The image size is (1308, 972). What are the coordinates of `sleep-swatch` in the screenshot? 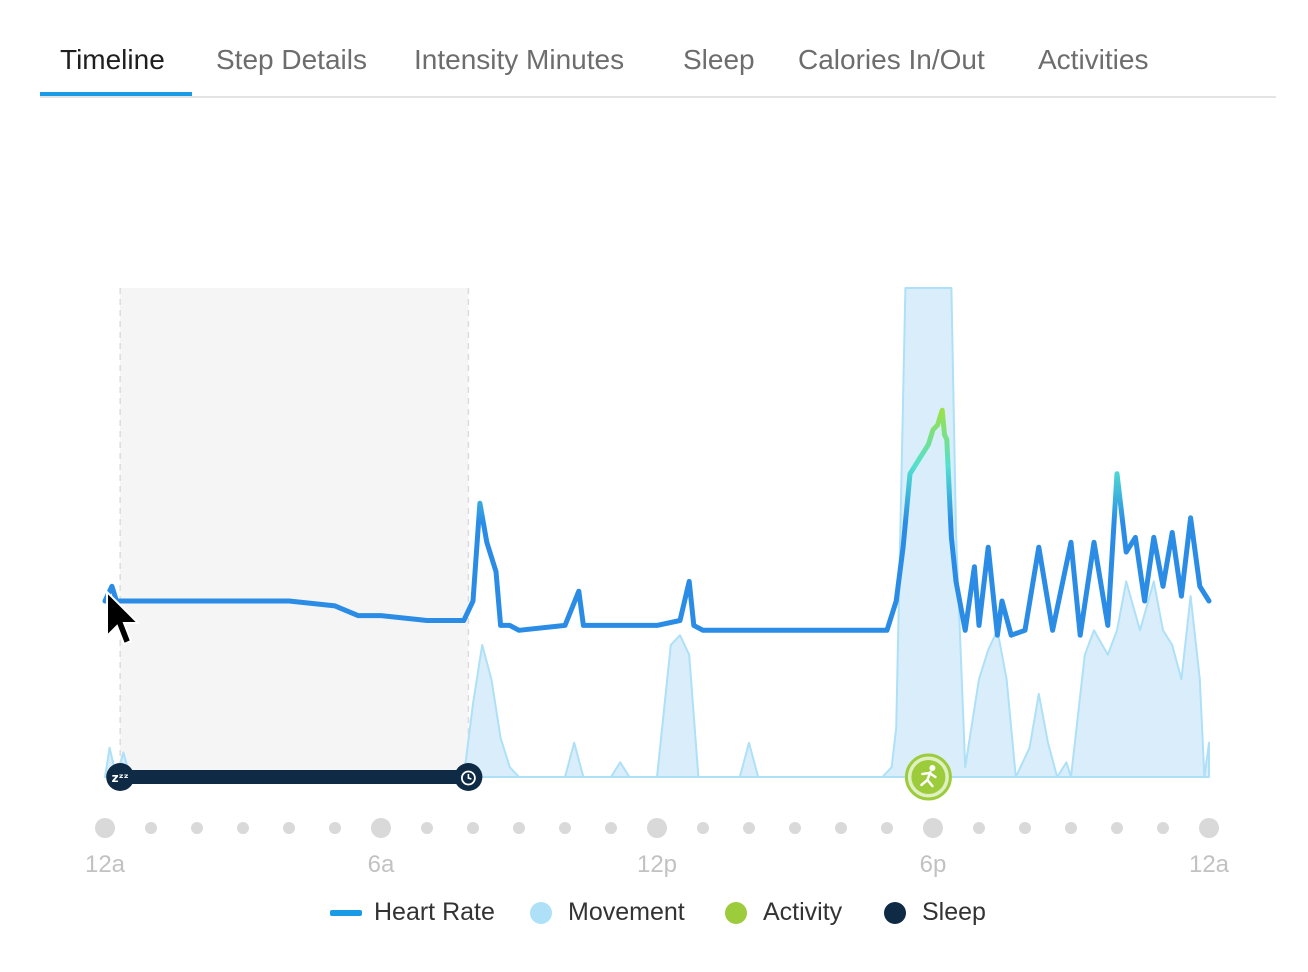 It's located at (895, 912).